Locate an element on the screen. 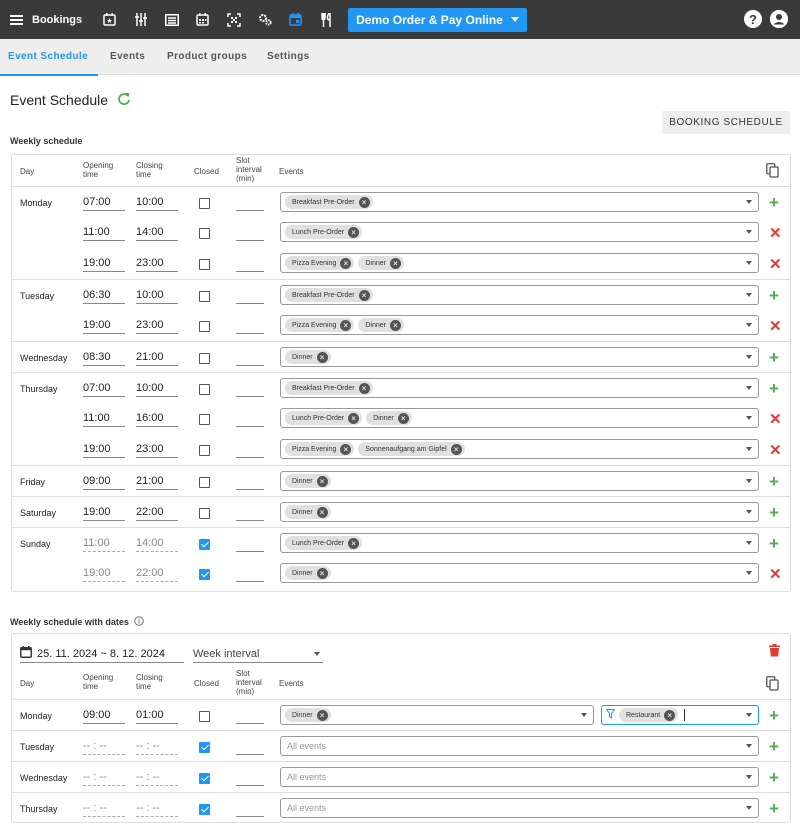 This screenshot has height=823, width=800. closing-time-input: 16:00 is located at coordinates (157, 418).